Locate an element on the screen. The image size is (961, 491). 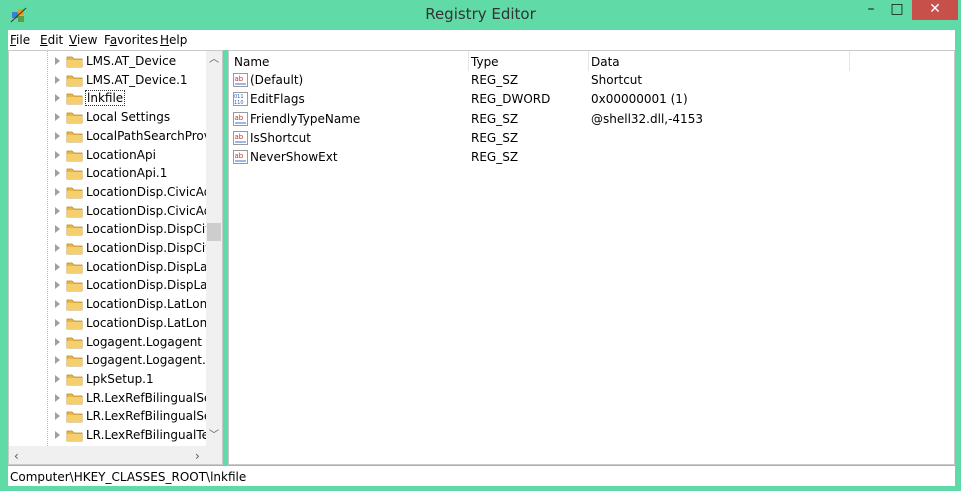
value-name: NeverShowExt is located at coordinates (294, 157).